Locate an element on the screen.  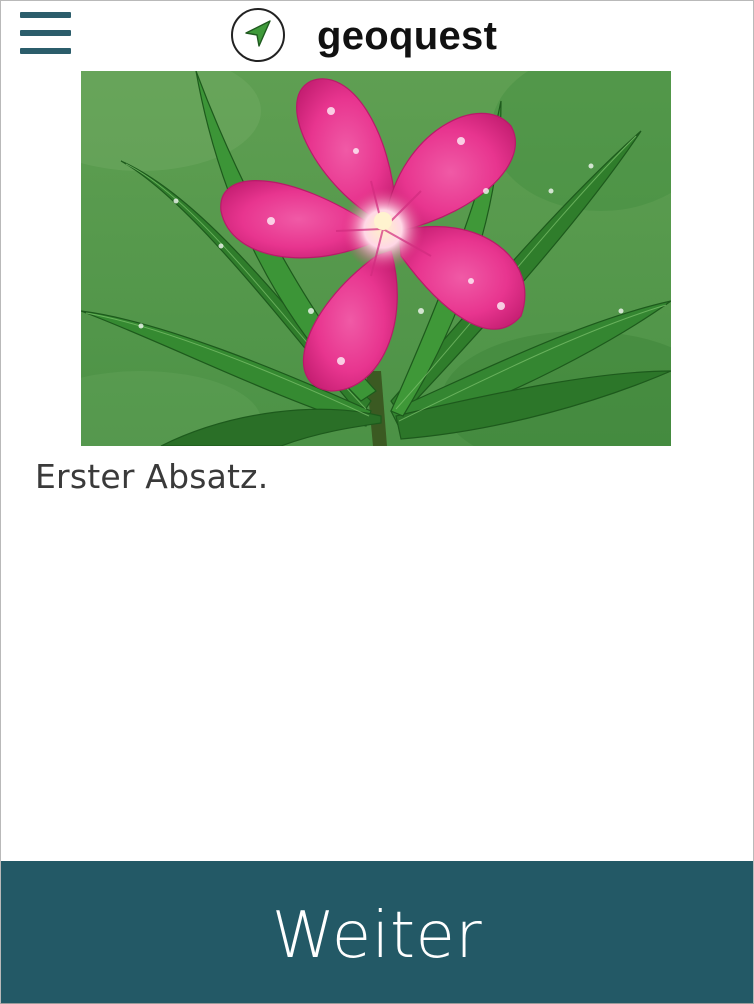
hamburger-menu-icon is located at coordinates (46, 33).